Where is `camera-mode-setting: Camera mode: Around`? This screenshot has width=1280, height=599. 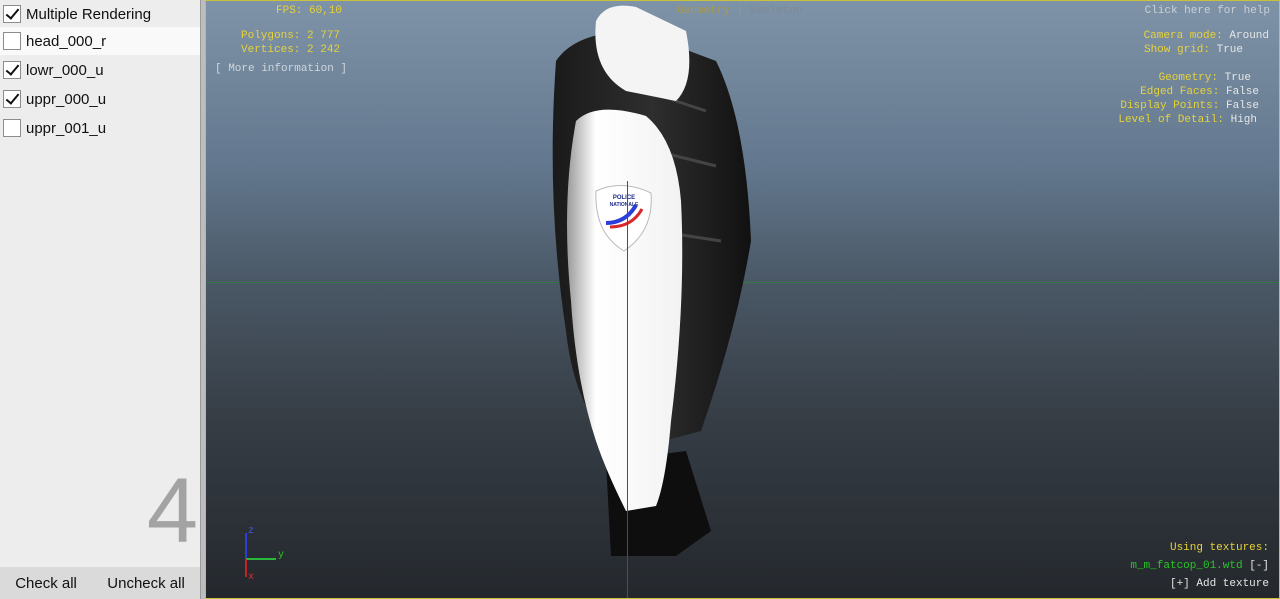
camera-mode-setting: Camera mode: Around is located at coordinates (1206, 36).